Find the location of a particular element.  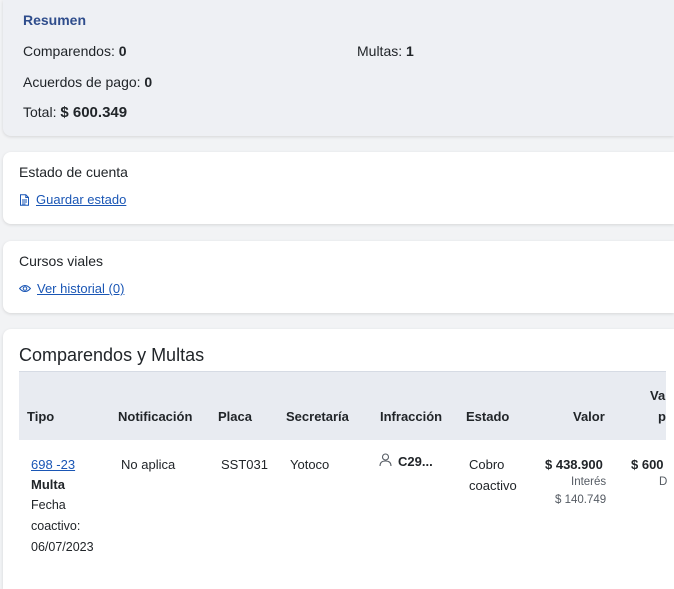

guardar-estado-label: Guardar estado is located at coordinates (81, 199).